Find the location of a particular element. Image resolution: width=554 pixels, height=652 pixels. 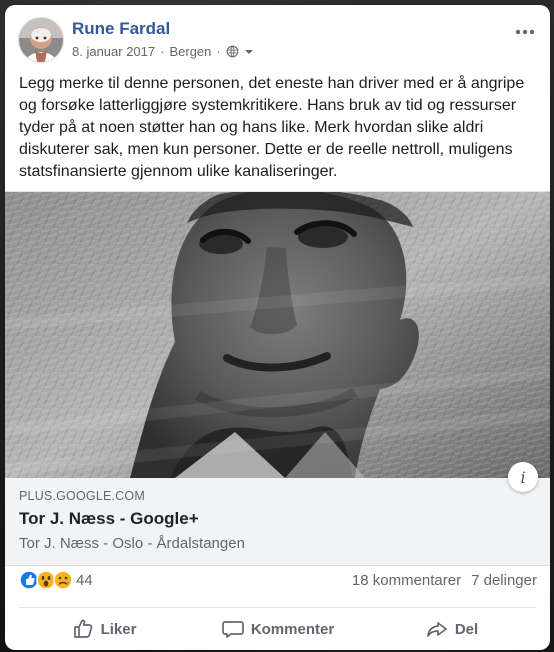

post-header: Rune Fardal 8. januar 2017 · Bergen · is located at coordinates (277, 38).